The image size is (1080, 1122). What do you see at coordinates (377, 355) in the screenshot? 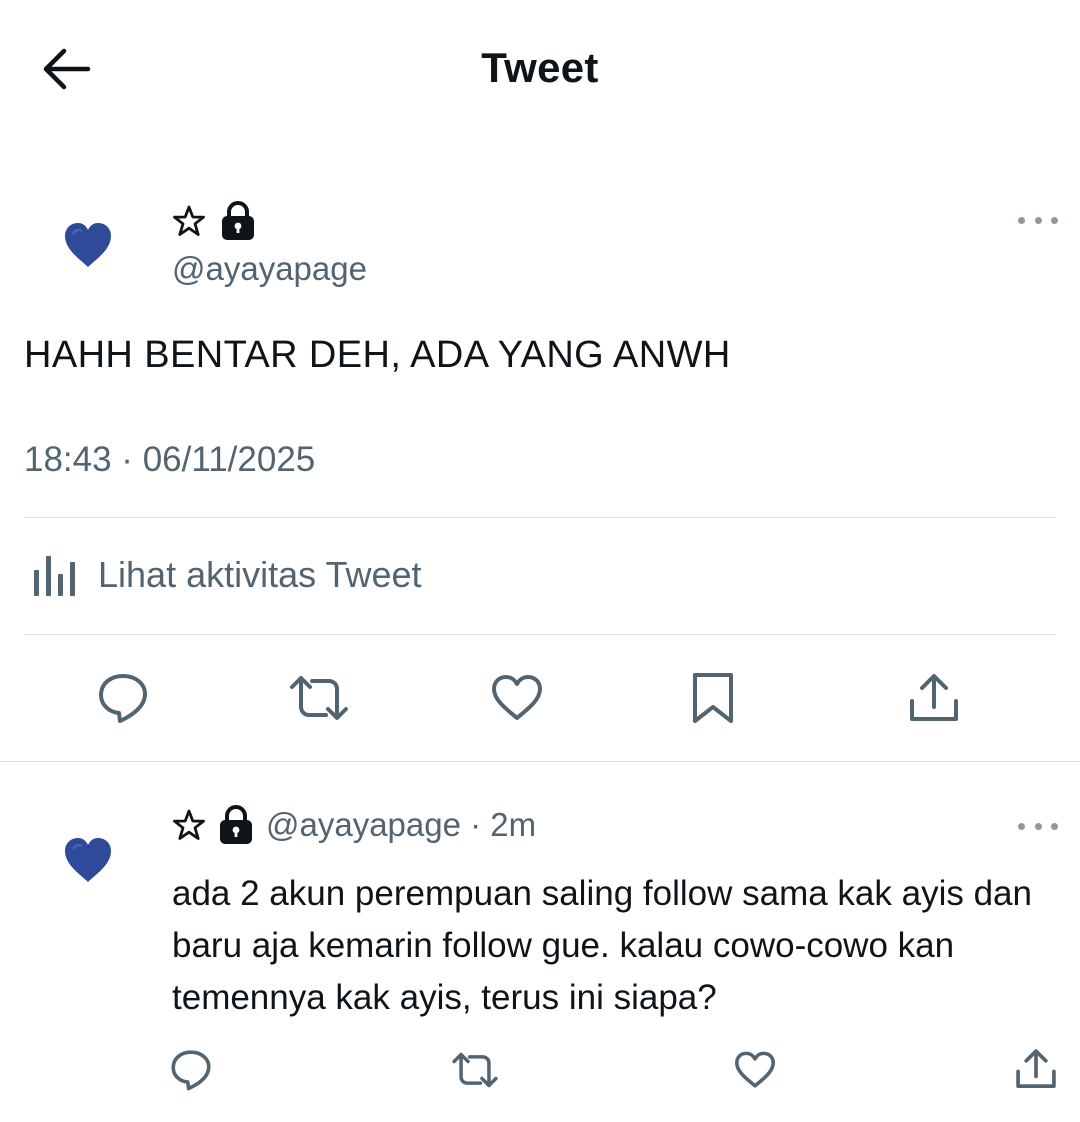
I see `tweet-text: HAHH BENTAR DEH, ADA YANG ANWH` at bounding box center [377, 355].